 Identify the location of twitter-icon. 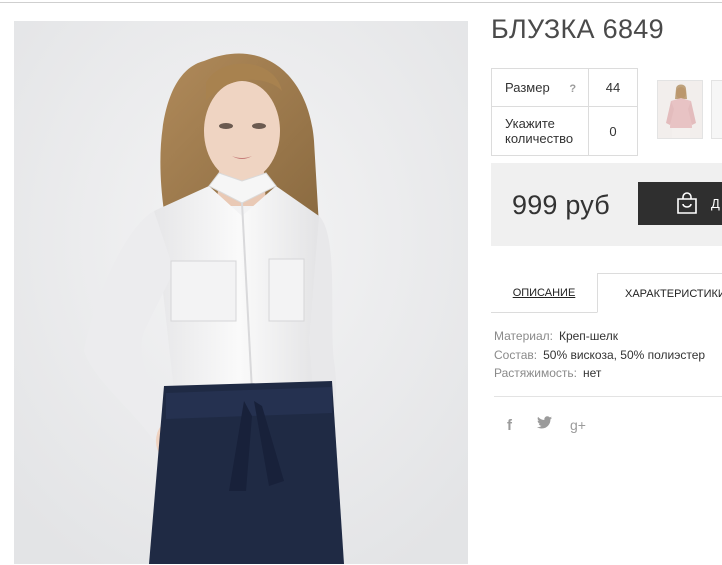
(544, 424).